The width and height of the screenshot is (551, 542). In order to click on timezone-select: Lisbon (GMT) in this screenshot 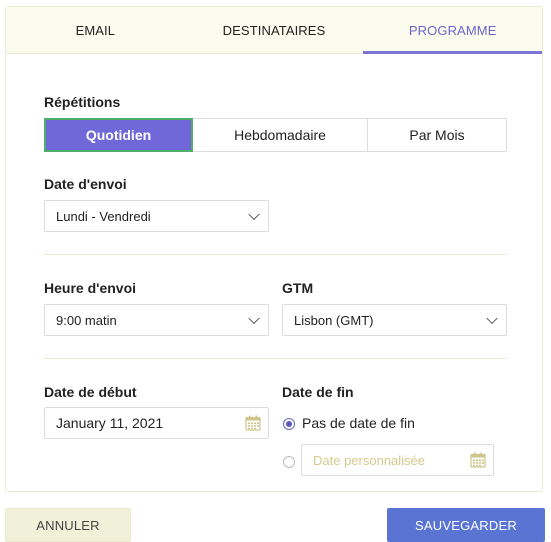, I will do `click(394, 320)`.